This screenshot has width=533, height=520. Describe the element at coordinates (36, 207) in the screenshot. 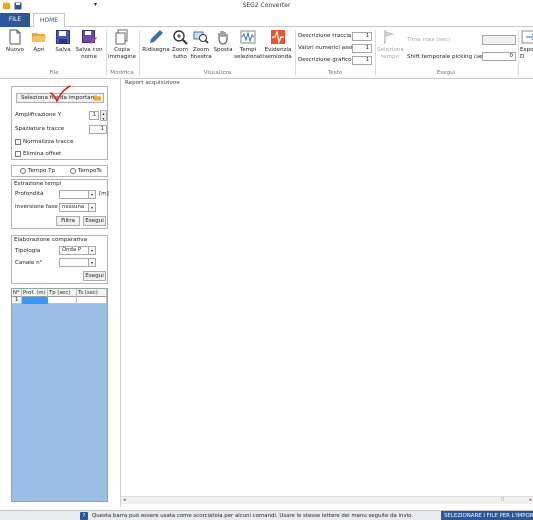

I see `phase-inversion-label: Inversione fase` at that location.